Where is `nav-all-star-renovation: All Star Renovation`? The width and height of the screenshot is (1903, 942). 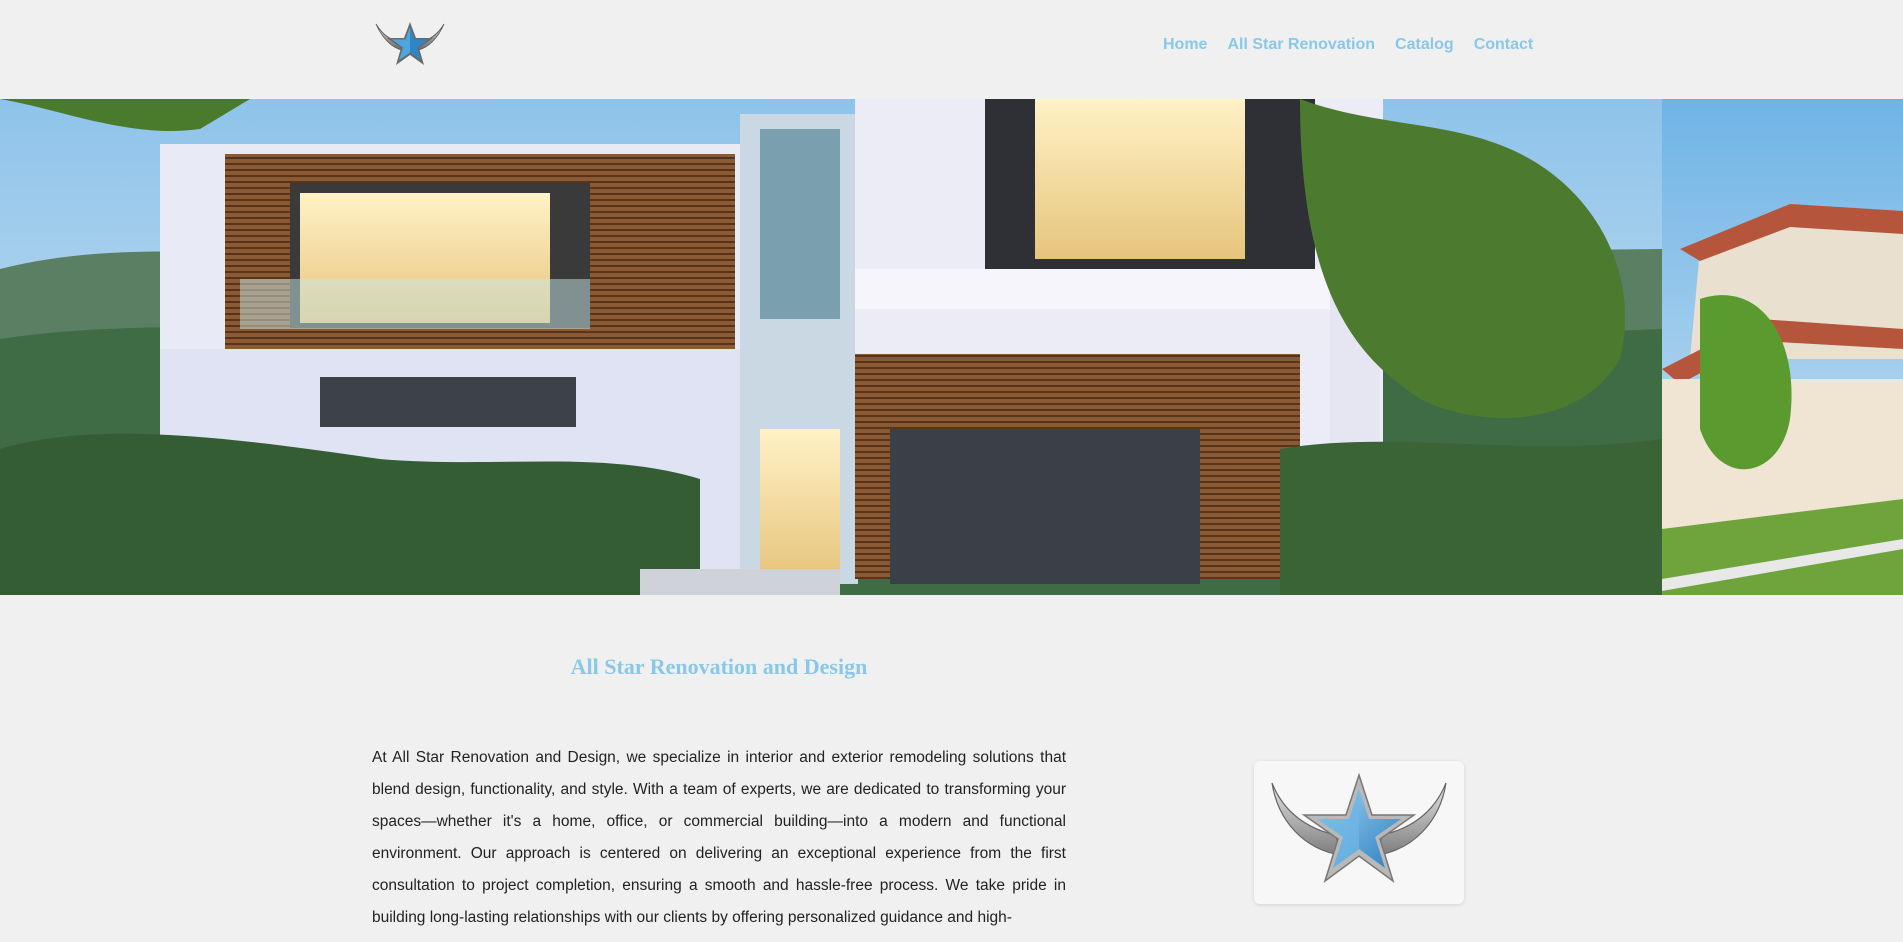
nav-all-star-renovation: All Star Renovation is located at coordinates (1301, 45).